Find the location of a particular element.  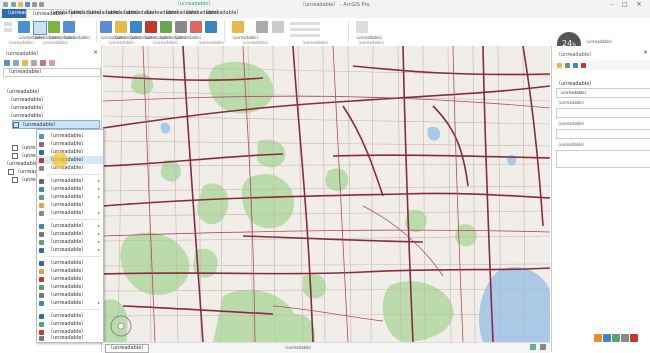

menu-item-highlighted: 〔unreadable〕 is located at coordinates (70, 160).